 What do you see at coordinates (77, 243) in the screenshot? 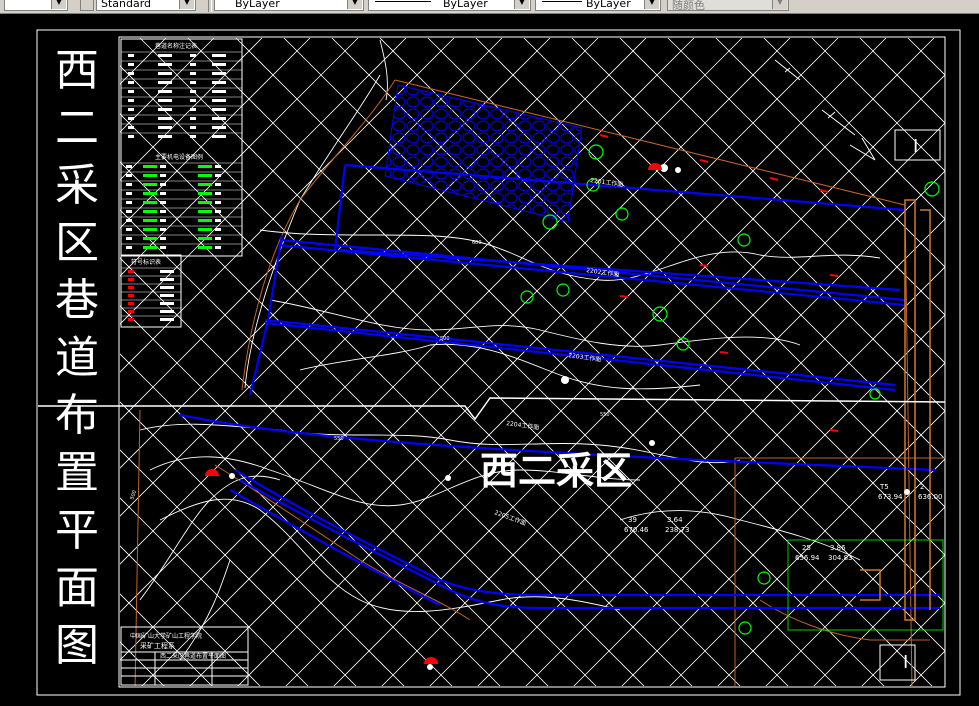
I see `vertical-title-char: 区` at bounding box center [77, 243].